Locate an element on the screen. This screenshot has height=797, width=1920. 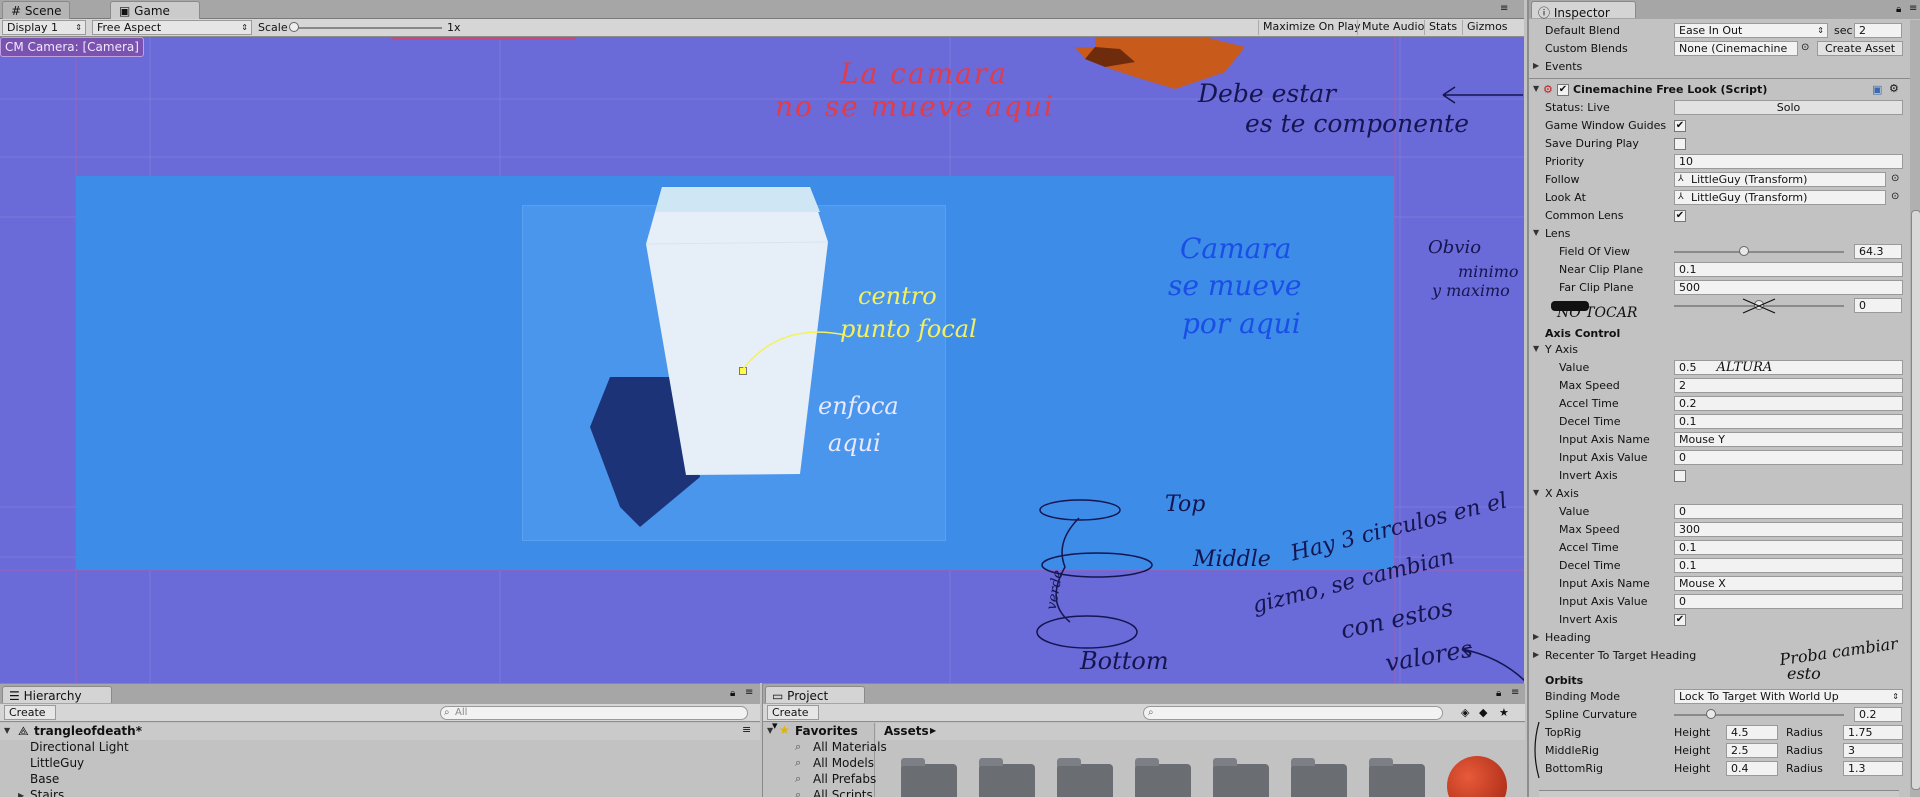
common-lens-checkbox: ✔ is located at coordinates (1680, 216).